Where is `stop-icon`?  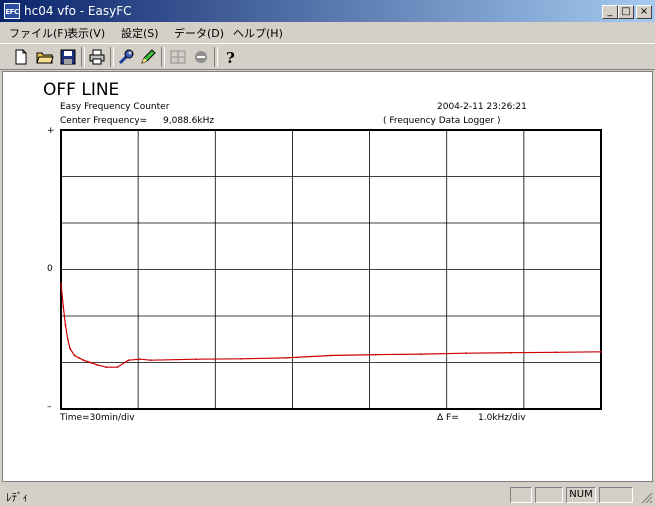
stop-icon is located at coordinates (201, 57).